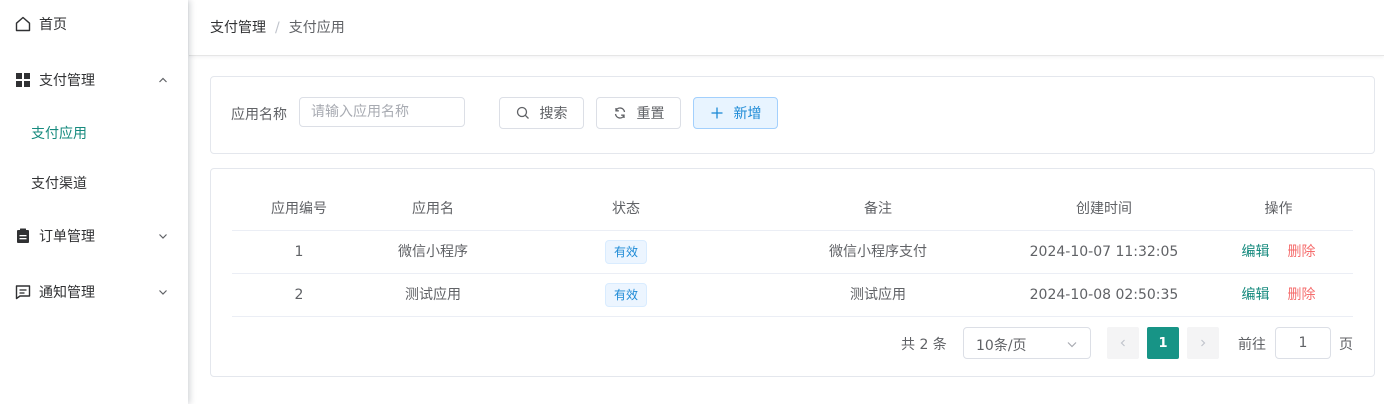  What do you see at coordinates (67, 81) in the screenshot?
I see `sidebar-item-label: 支付管理` at bounding box center [67, 81].